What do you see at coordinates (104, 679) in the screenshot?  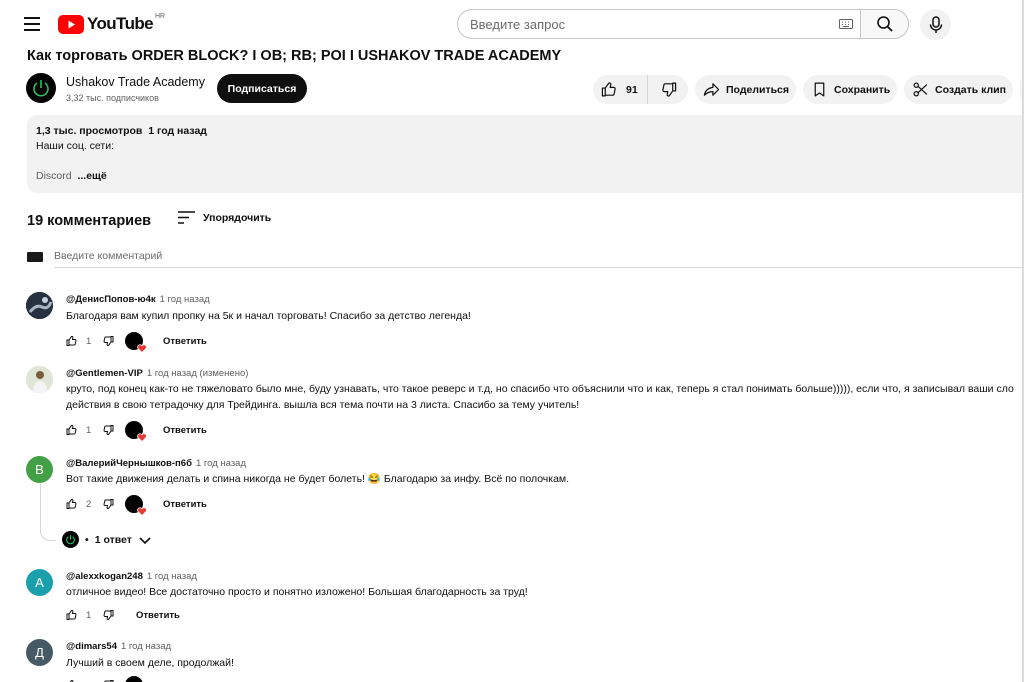 I see `comment-actions` at bounding box center [104, 679].